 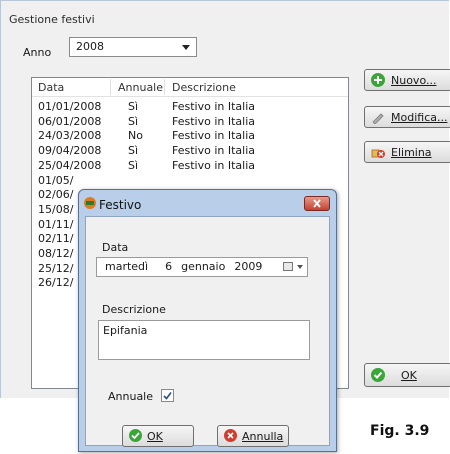 What do you see at coordinates (263, 436) in the screenshot?
I see `annulla-label: Annulla` at bounding box center [263, 436].